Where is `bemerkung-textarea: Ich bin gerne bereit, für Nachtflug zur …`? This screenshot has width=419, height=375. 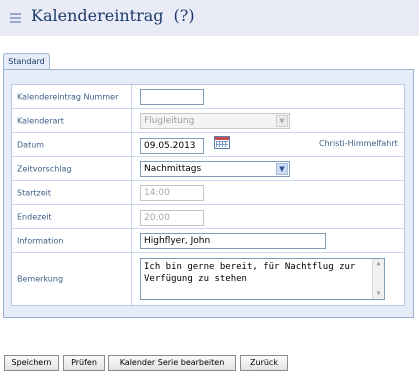
bemerkung-textarea: Ich bin gerne bereit, für Nachtflug zur … is located at coordinates (262, 279).